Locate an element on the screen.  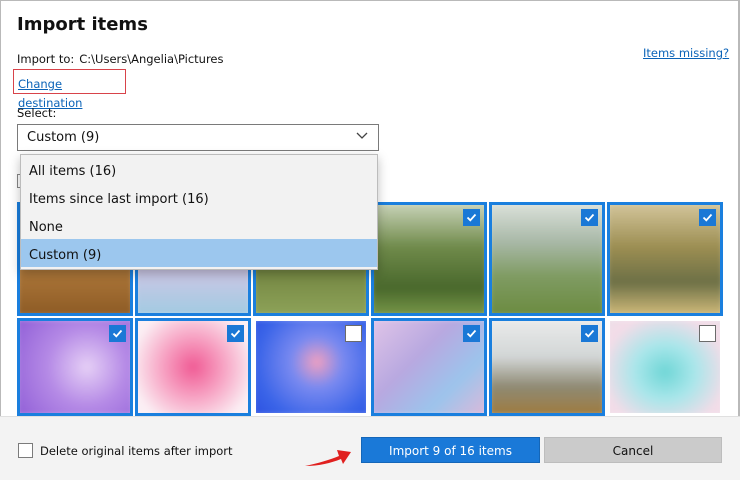
select-current-value: Custom (9) is located at coordinates (63, 137).